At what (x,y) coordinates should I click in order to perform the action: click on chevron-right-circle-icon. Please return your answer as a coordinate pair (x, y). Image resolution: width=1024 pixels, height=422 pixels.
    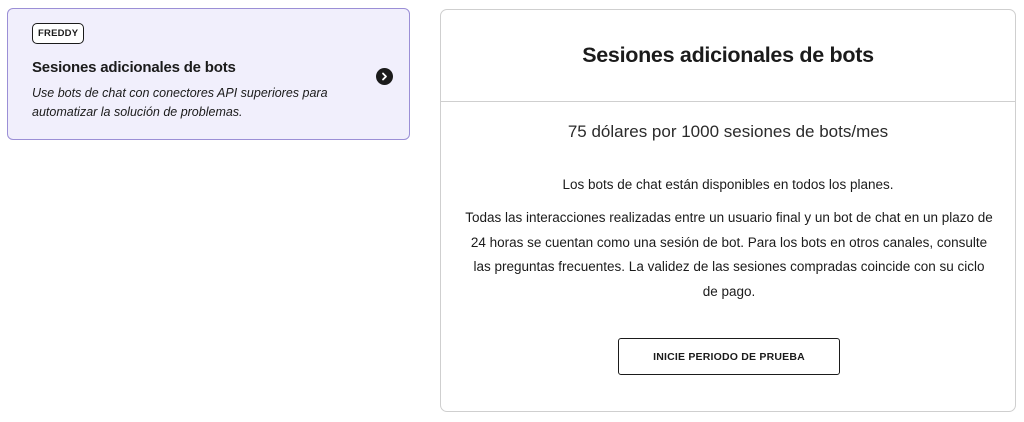
    Looking at the image, I should click on (384, 76).